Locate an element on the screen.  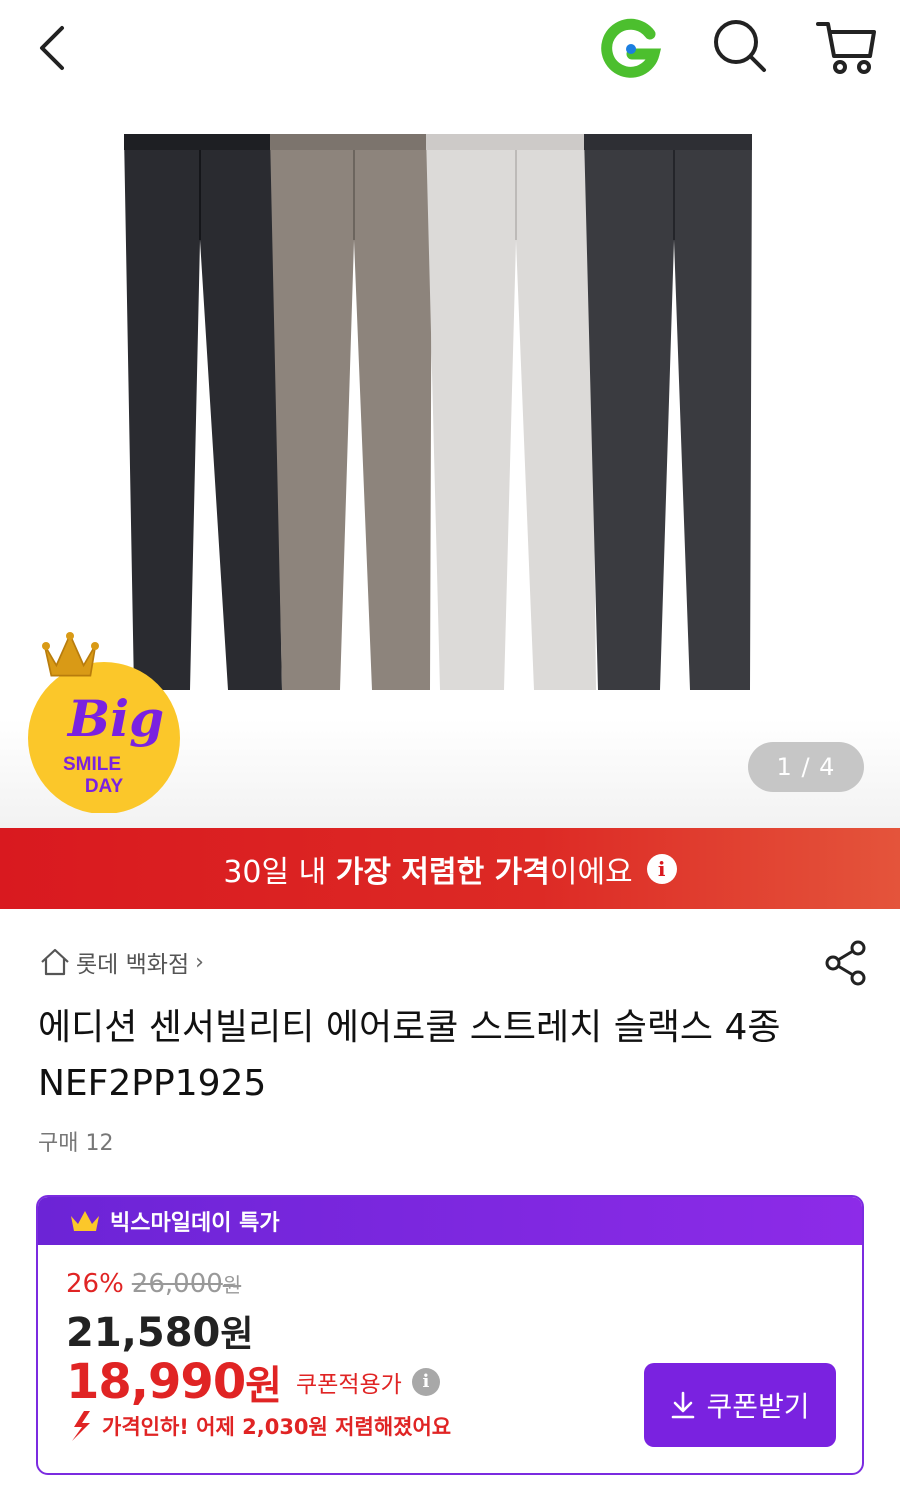
get-coupon-button: 쿠폰받기 is located at coordinates (740, 1405).